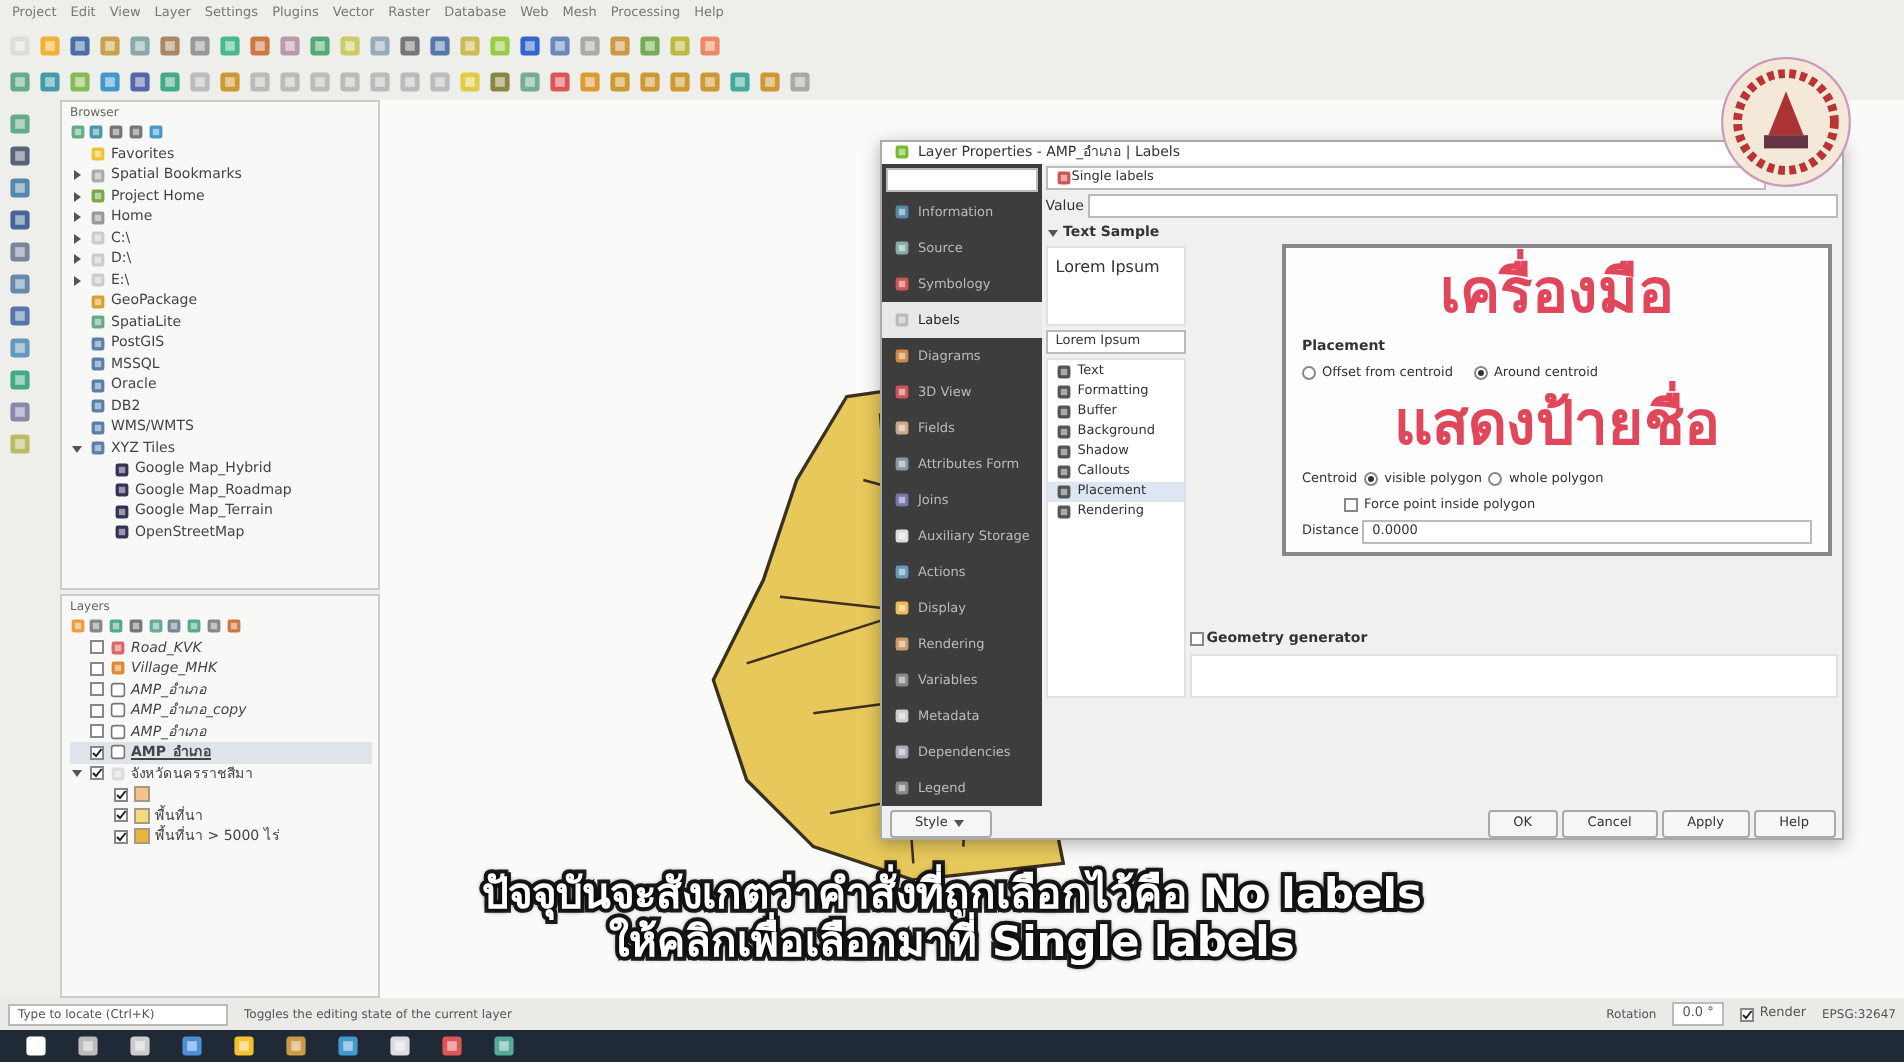 The image size is (1904, 1062). What do you see at coordinates (117, 773) in the screenshot?
I see `group-icon` at bounding box center [117, 773].